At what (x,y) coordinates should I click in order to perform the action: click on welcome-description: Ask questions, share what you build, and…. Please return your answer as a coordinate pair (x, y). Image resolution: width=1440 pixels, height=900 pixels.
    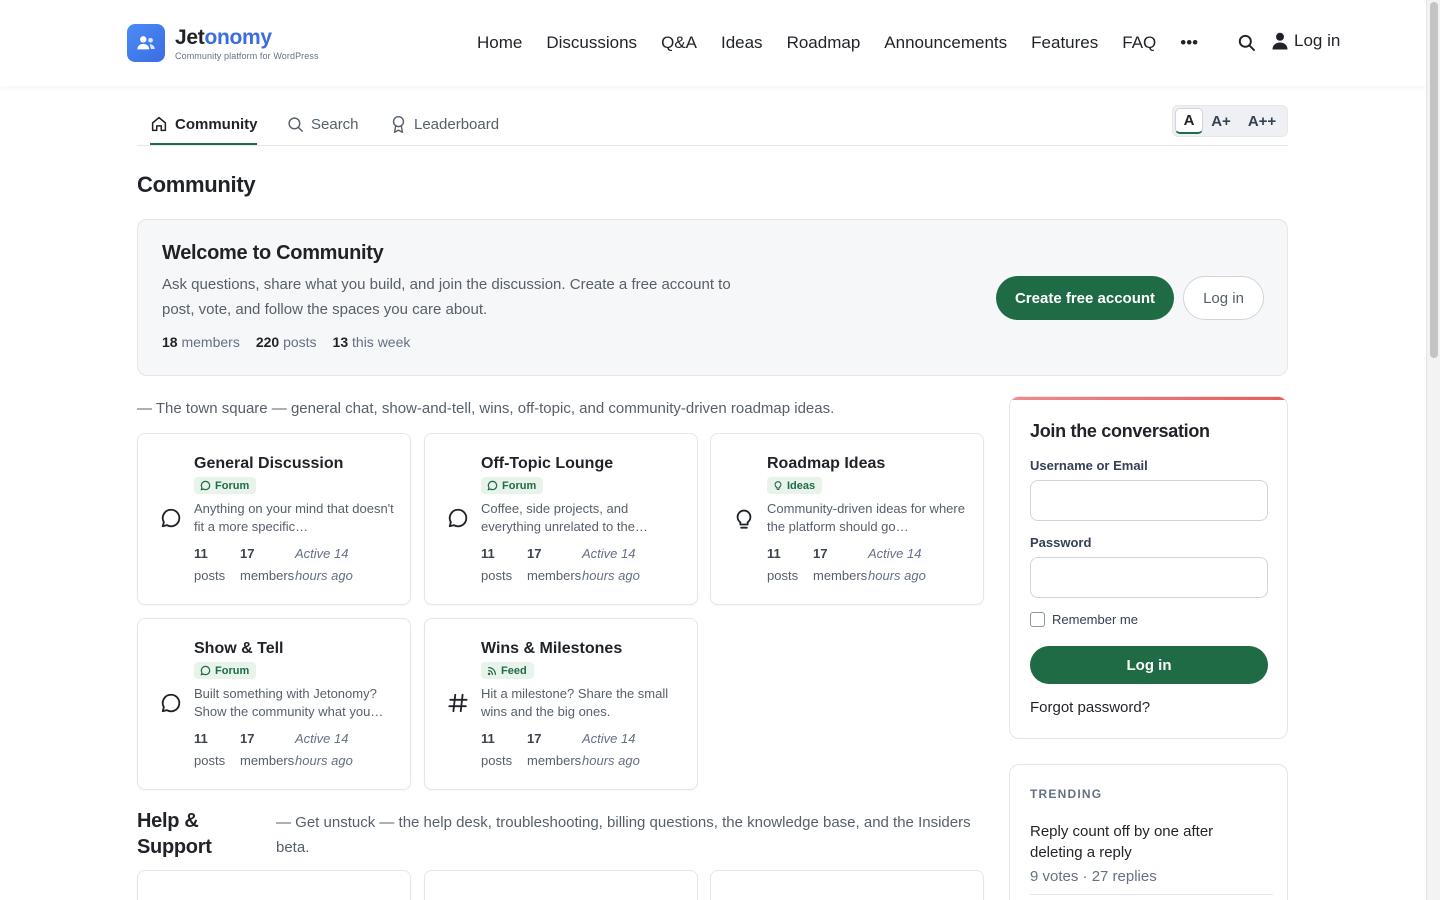
    Looking at the image, I should click on (446, 297).